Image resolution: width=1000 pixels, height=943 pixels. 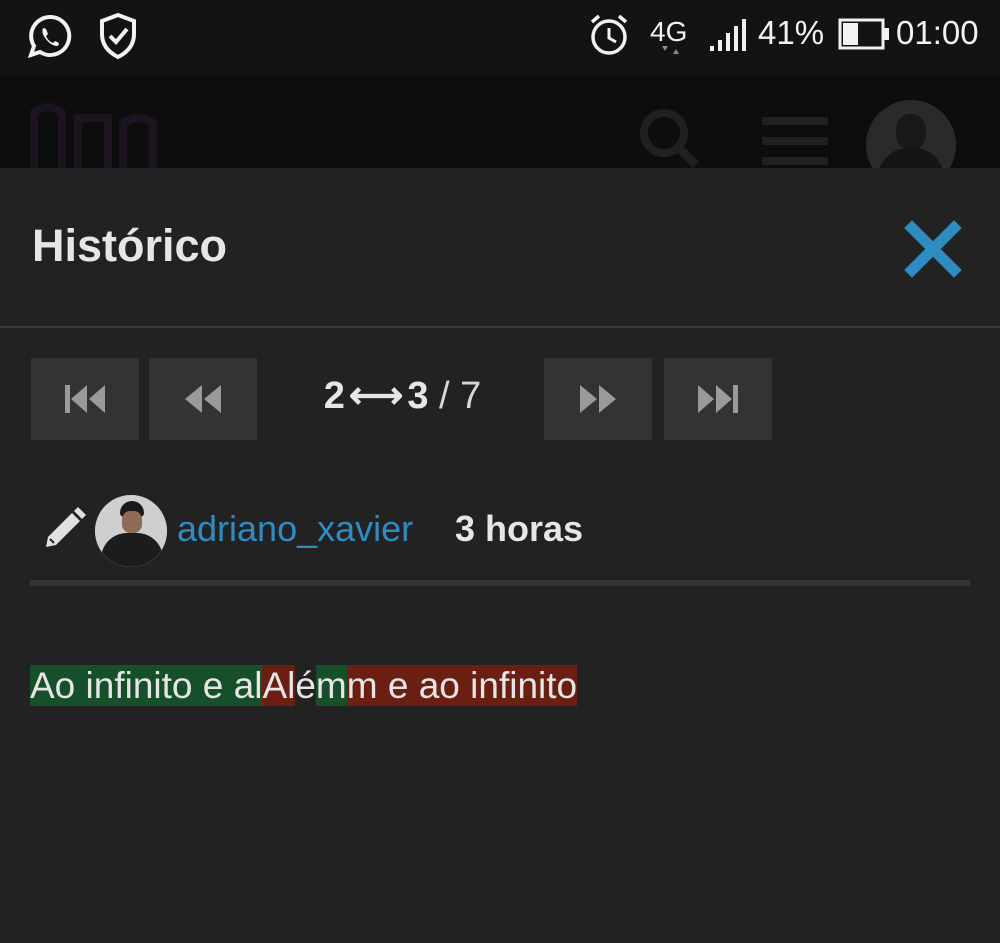 What do you see at coordinates (146, 685) in the screenshot?
I see `diff-insert: Ao infinito e al` at bounding box center [146, 685].